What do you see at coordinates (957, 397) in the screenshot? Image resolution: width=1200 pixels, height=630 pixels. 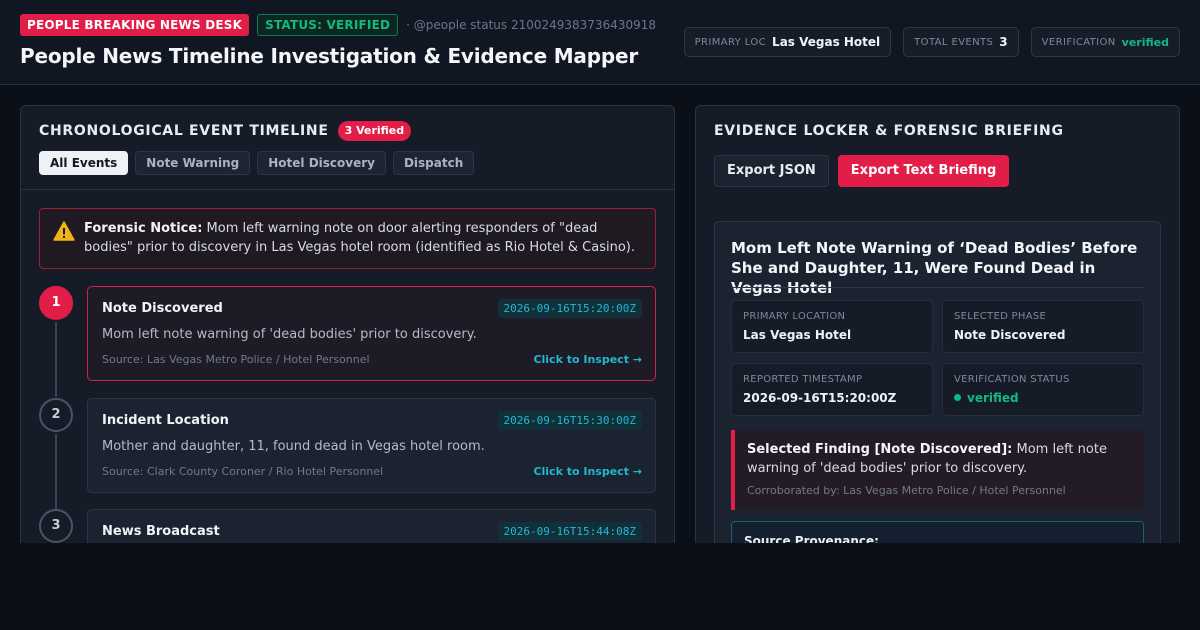 I see `status-dot-icon` at bounding box center [957, 397].